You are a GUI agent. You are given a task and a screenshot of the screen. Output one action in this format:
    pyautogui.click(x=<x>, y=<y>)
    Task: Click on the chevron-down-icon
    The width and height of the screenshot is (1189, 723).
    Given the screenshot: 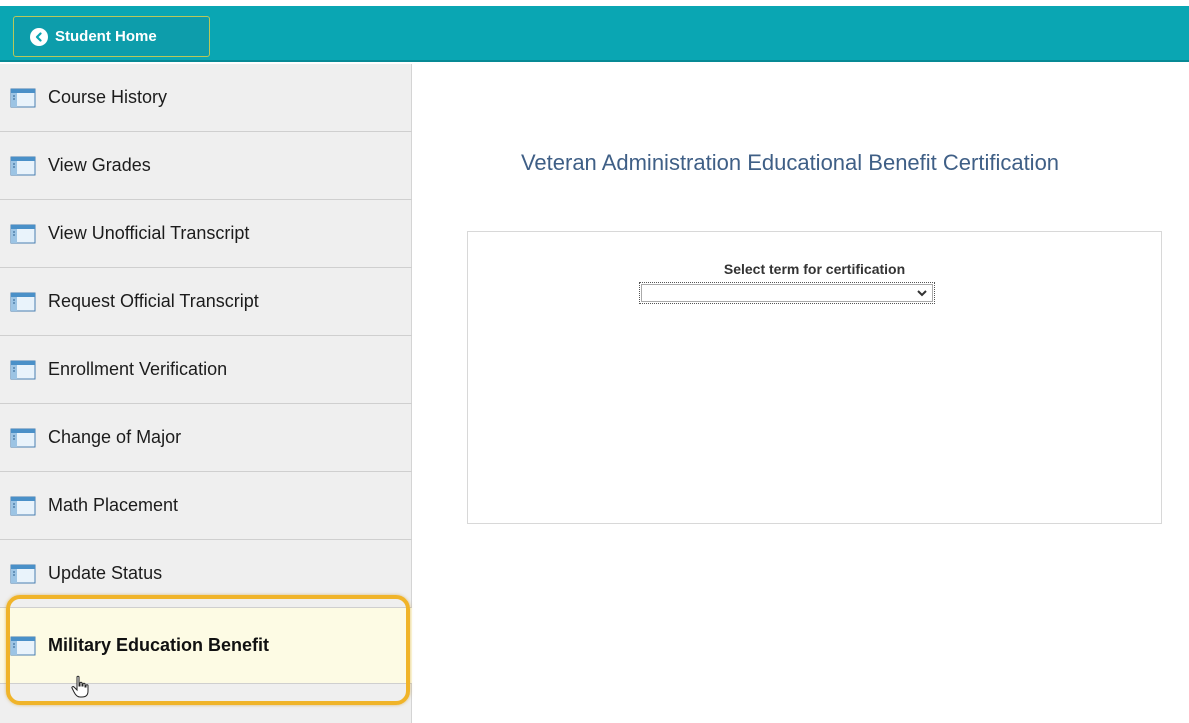 What is the action you would take?
    pyautogui.click(x=922, y=293)
    